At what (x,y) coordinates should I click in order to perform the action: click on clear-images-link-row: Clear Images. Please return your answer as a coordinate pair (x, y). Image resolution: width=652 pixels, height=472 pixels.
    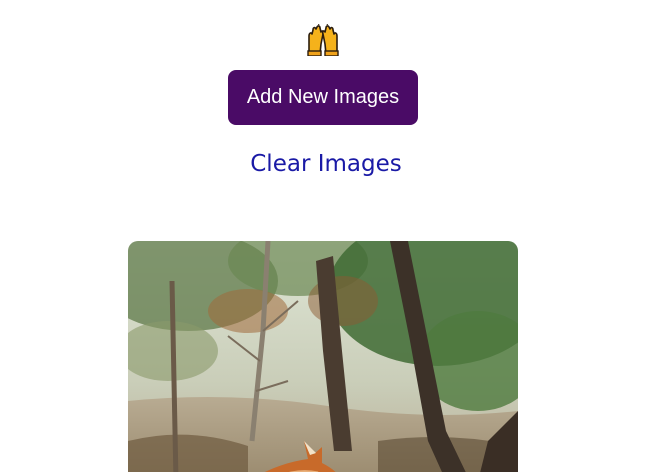
    Looking at the image, I should click on (326, 164).